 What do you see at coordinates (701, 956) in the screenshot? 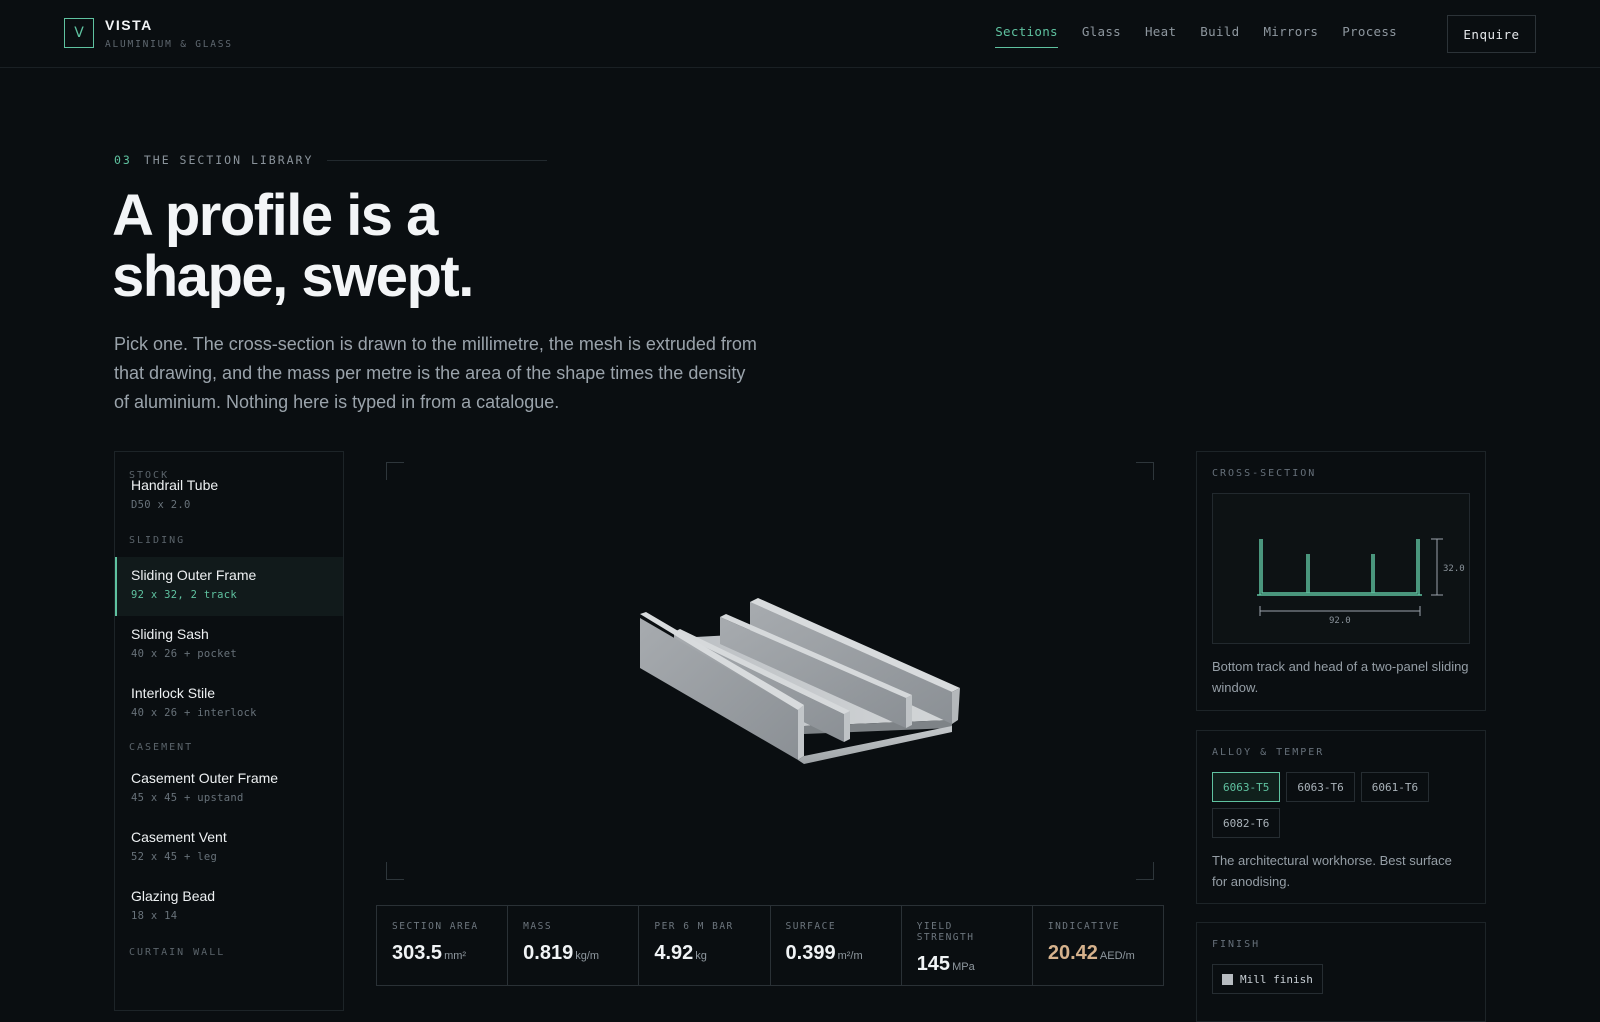
I see `stat-unit: kg` at bounding box center [701, 956].